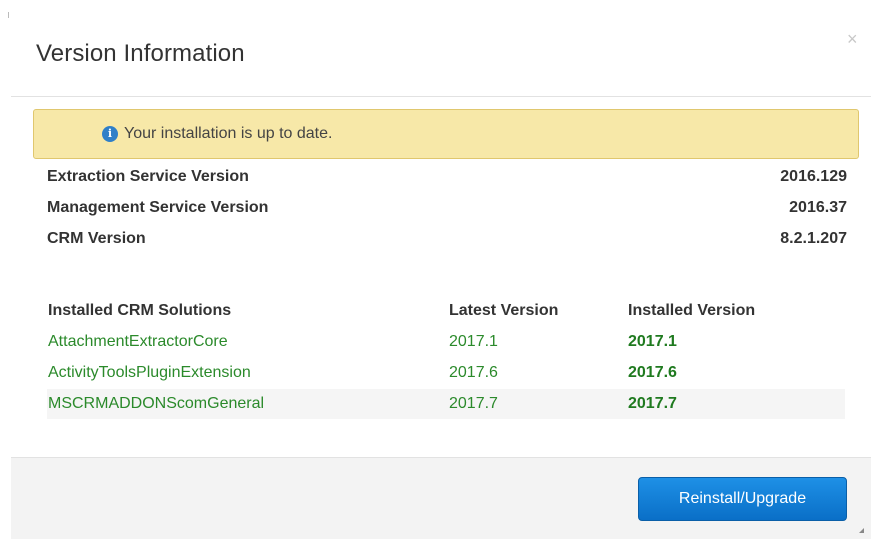 This screenshot has width=871, height=539. Describe the element at coordinates (813, 238) in the screenshot. I see `version-value: 8.2.1.207` at that location.